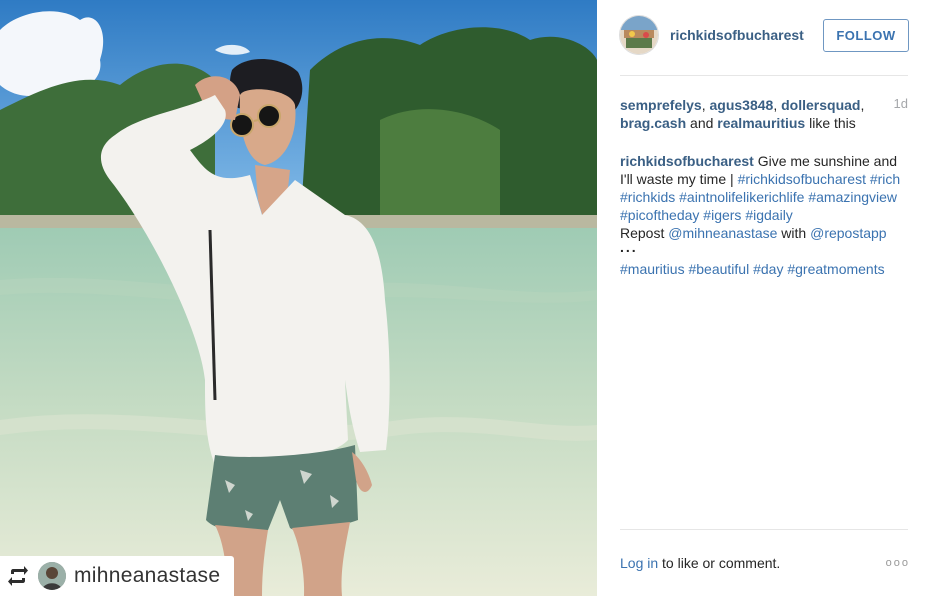 The image size is (925, 596). Describe the element at coordinates (901, 103) in the screenshot. I see `post-time: 1d` at that location.